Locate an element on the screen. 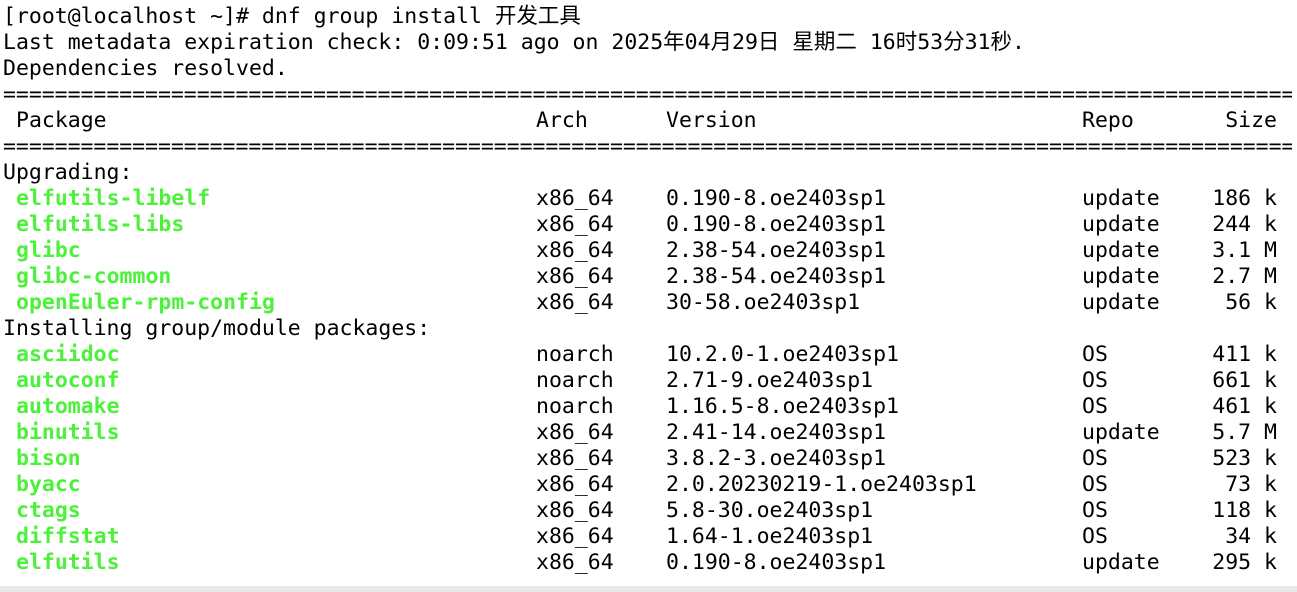 The height and width of the screenshot is (592, 1297). package-version: 2.71-9.oe2403sp1 is located at coordinates (770, 380).